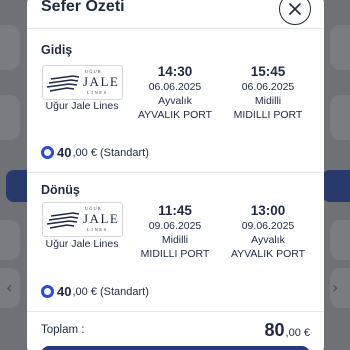 The width and height of the screenshot is (350, 350). Describe the element at coordinates (268, 210) in the screenshot. I see `arrival-time: 13:00` at that location.